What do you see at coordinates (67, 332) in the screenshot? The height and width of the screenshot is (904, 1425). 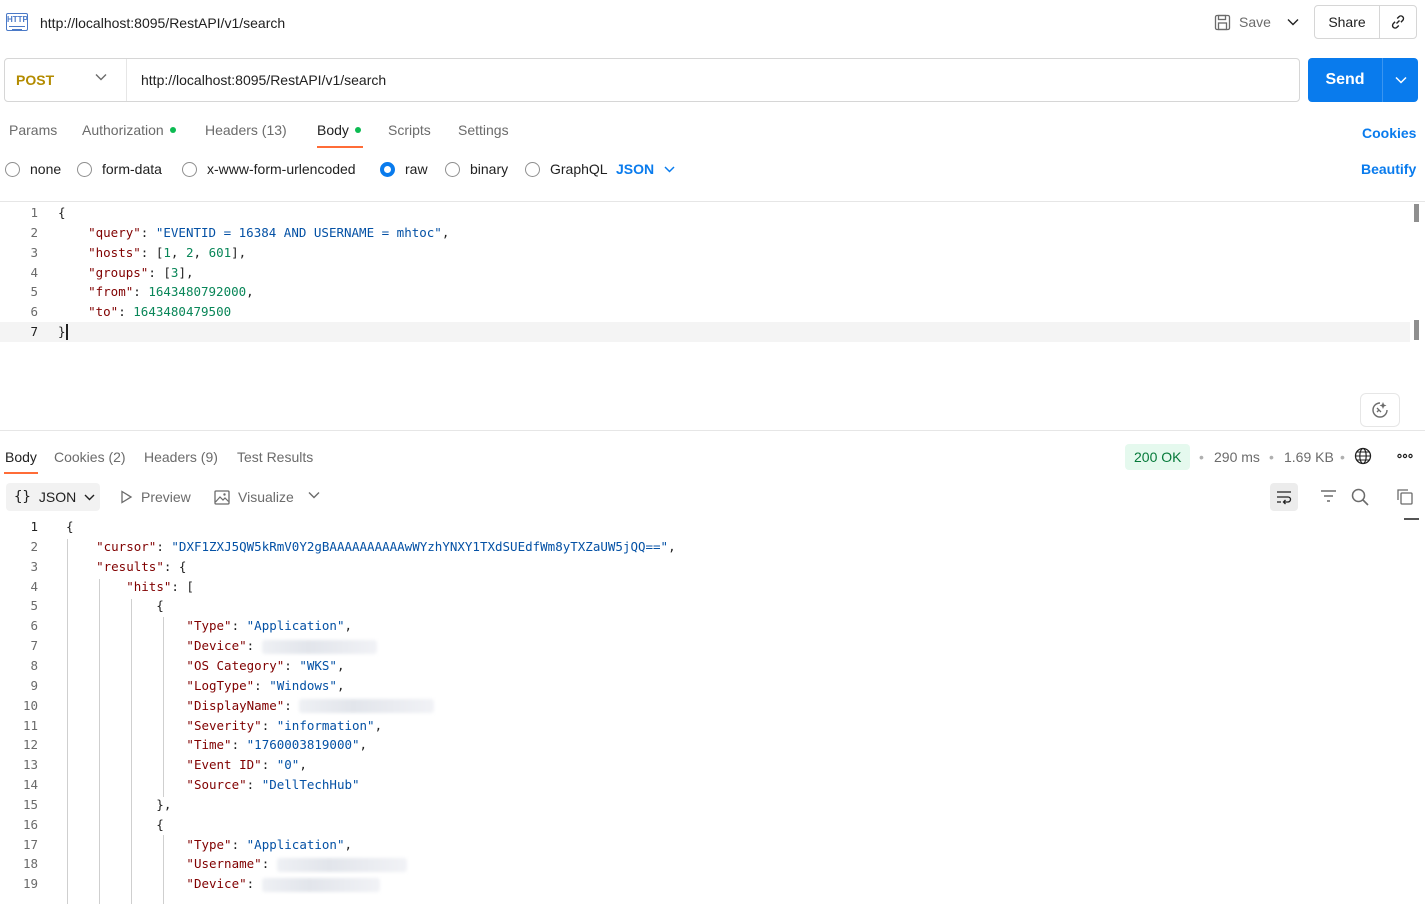 I see `text-cursor` at bounding box center [67, 332].